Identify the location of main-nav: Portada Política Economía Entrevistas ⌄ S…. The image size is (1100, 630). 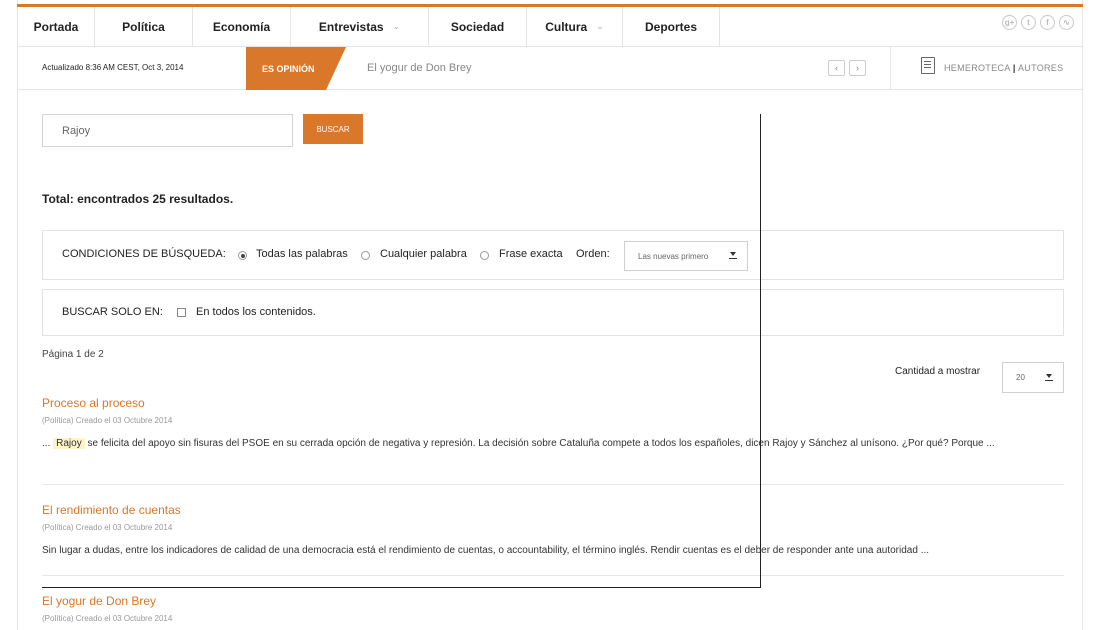
(550, 27).